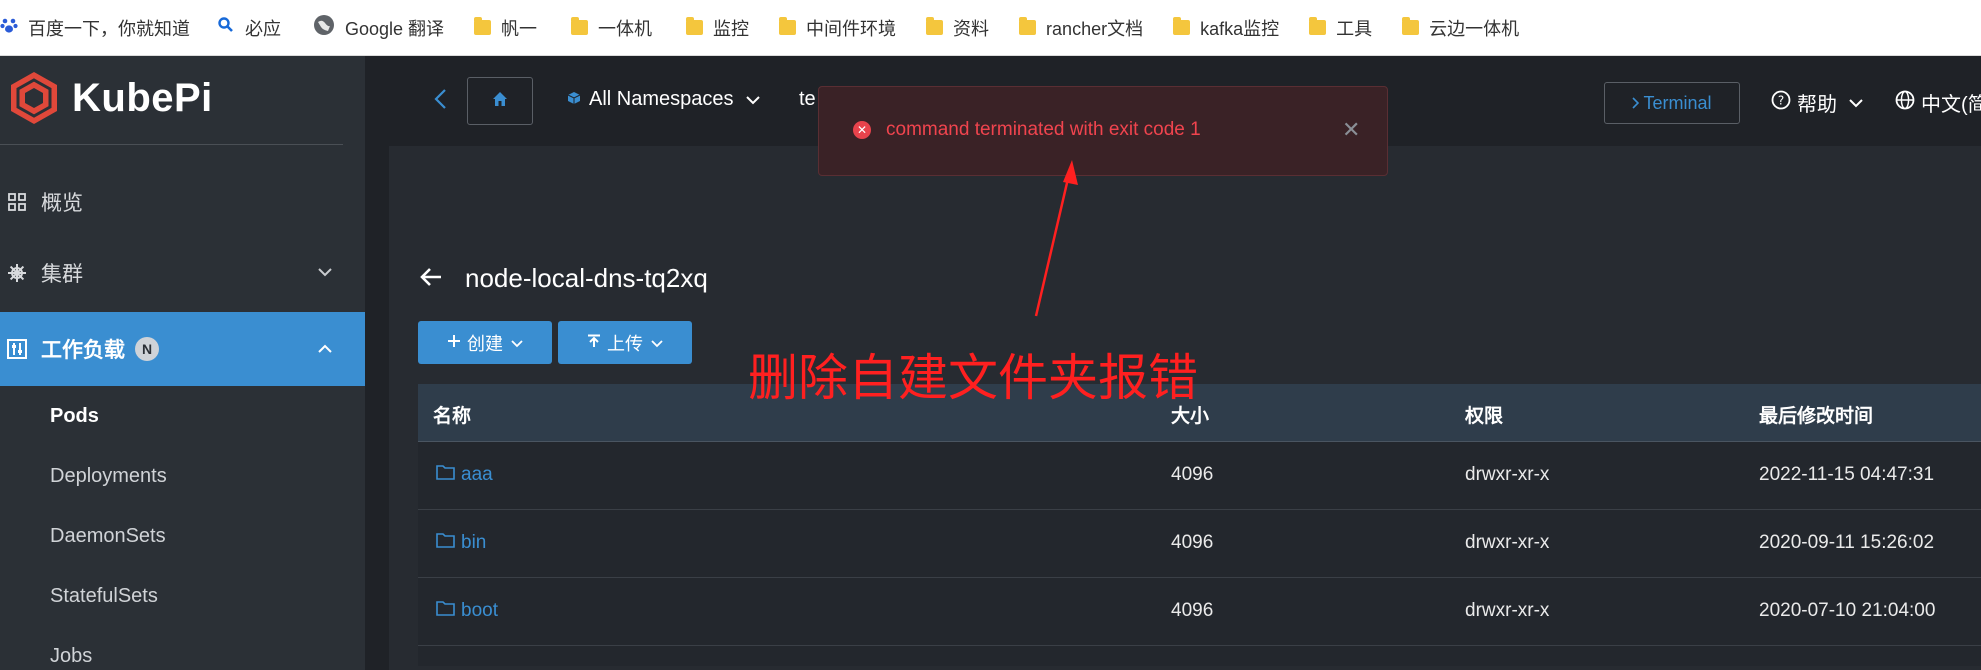  I want to click on sidebar-divider, so click(171, 144).